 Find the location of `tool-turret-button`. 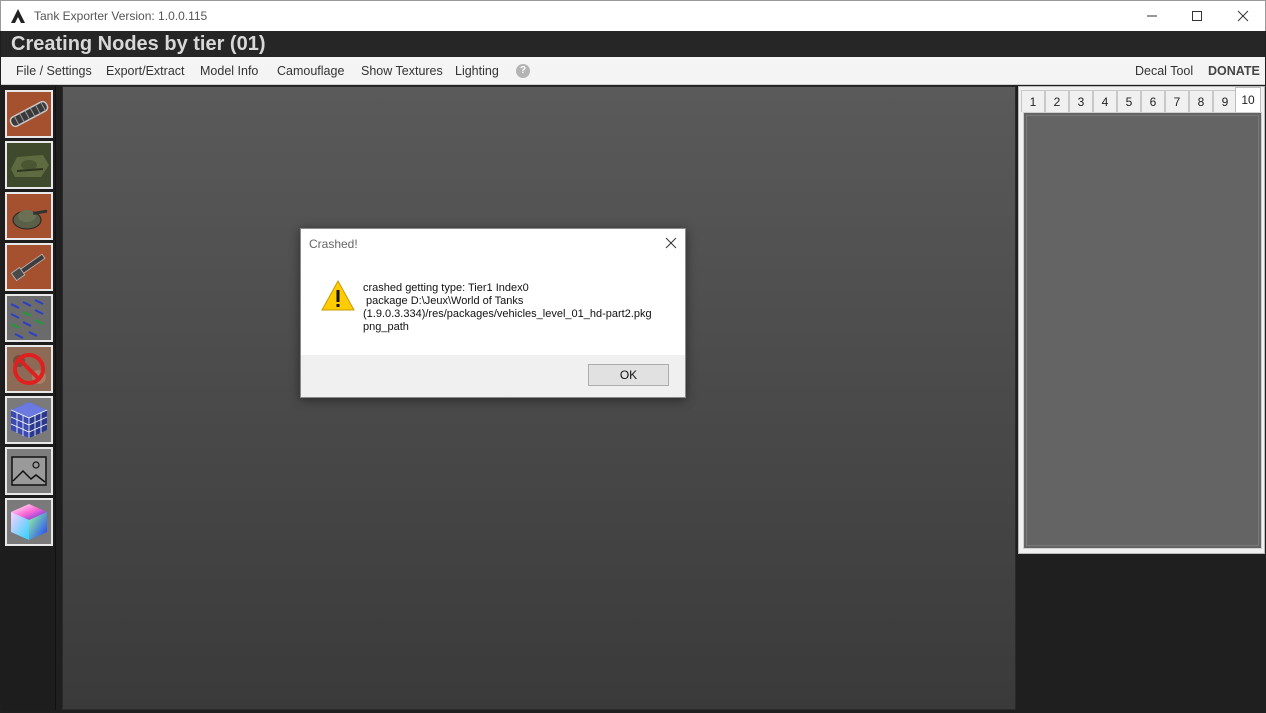

tool-turret-button is located at coordinates (29, 216).